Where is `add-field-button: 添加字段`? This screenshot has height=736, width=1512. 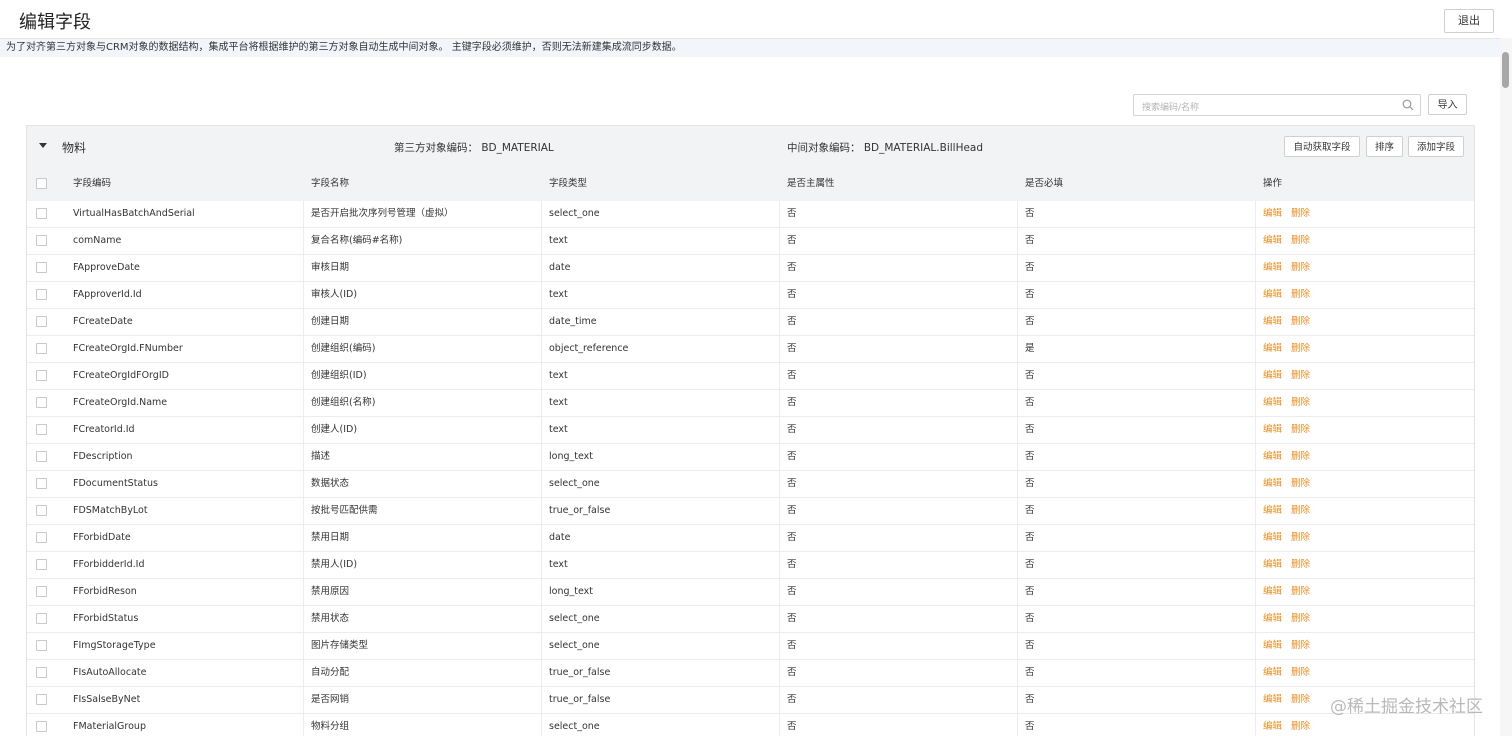
add-field-button: 添加字段 is located at coordinates (1436, 146).